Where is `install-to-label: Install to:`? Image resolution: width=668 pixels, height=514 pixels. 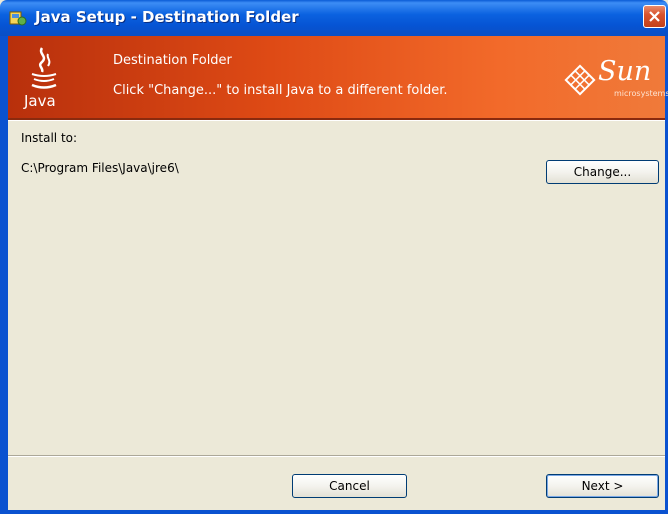
install-to-label: Install to: is located at coordinates (49, 138).